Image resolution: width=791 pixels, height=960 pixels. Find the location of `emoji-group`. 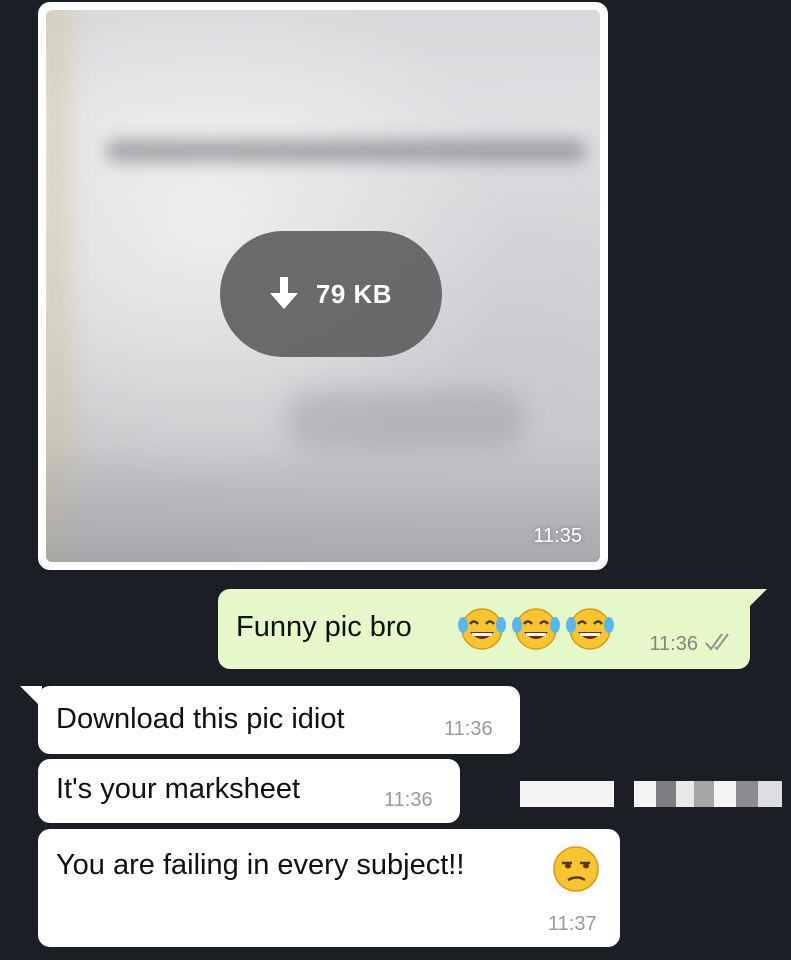

emoji-group is located at coordinates (536, 629).